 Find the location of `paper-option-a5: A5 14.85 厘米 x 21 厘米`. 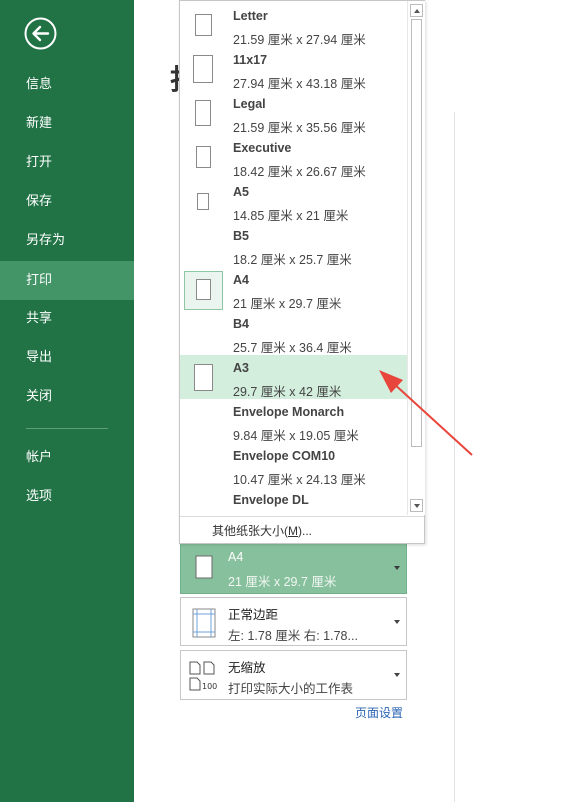

paper-option-a5: A5 14.85 厘米 x 21 厘米 is located at coordinates (293, 201).